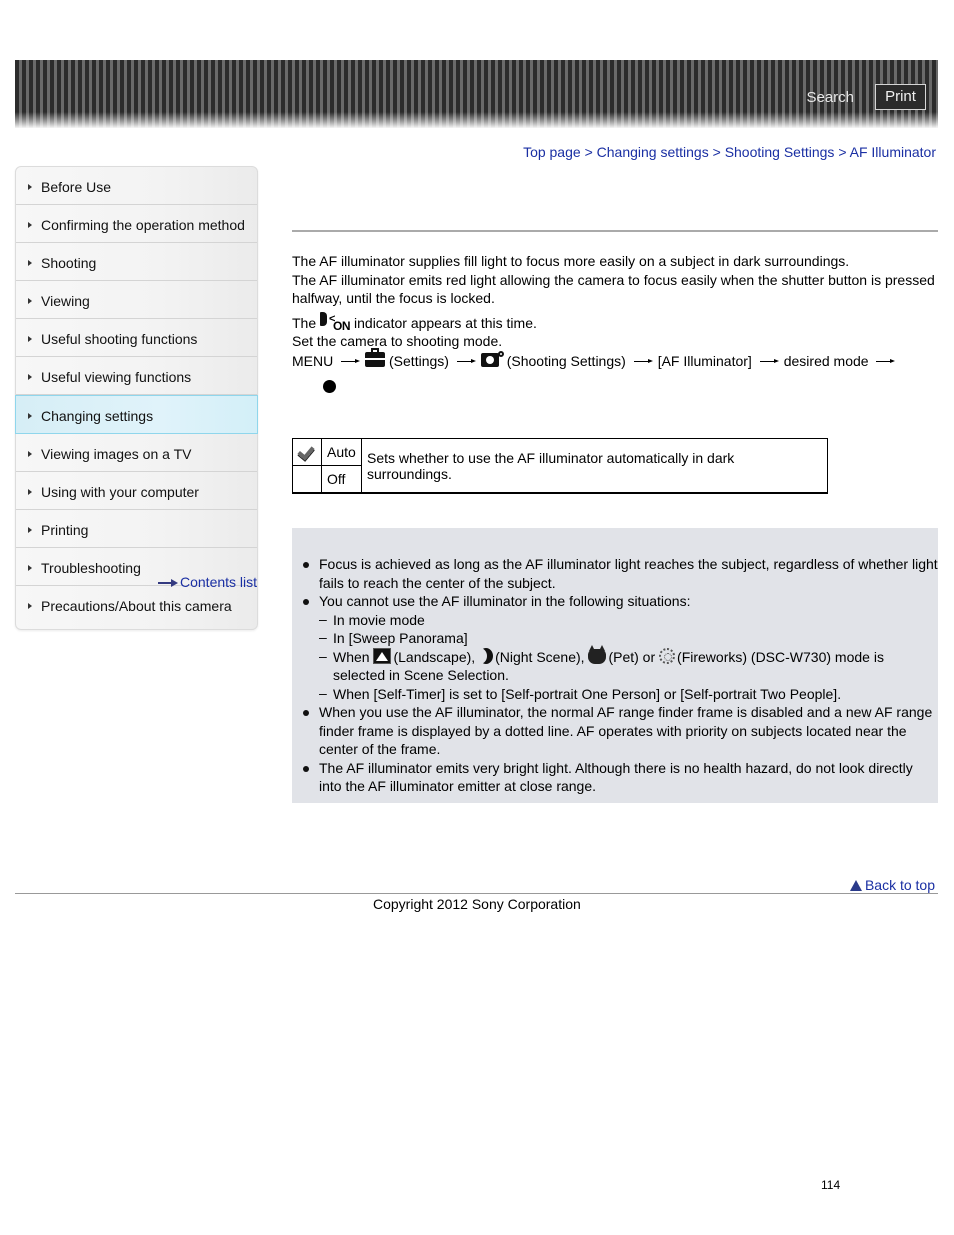 The image size is (954, 1235). I want to click on breadcrumb-af-illuminator: AF Illuminator, so click(893, 152).